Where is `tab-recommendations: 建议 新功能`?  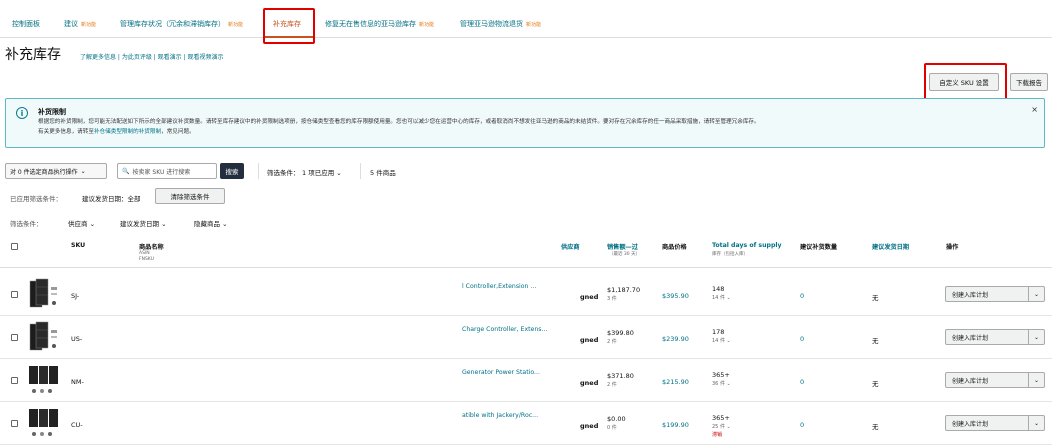
tab-recommendations: 建议 新功能 is located at coordinates (80, 24).